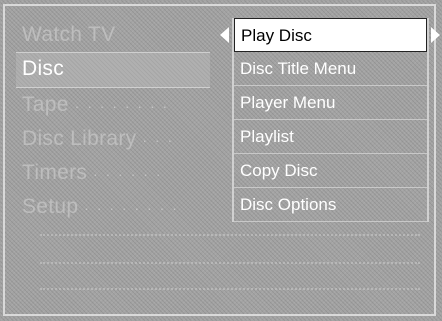  Describe the element at coordinates (155, 140) in the screenshot. I see `dotted-leader: · · ·` at that location.